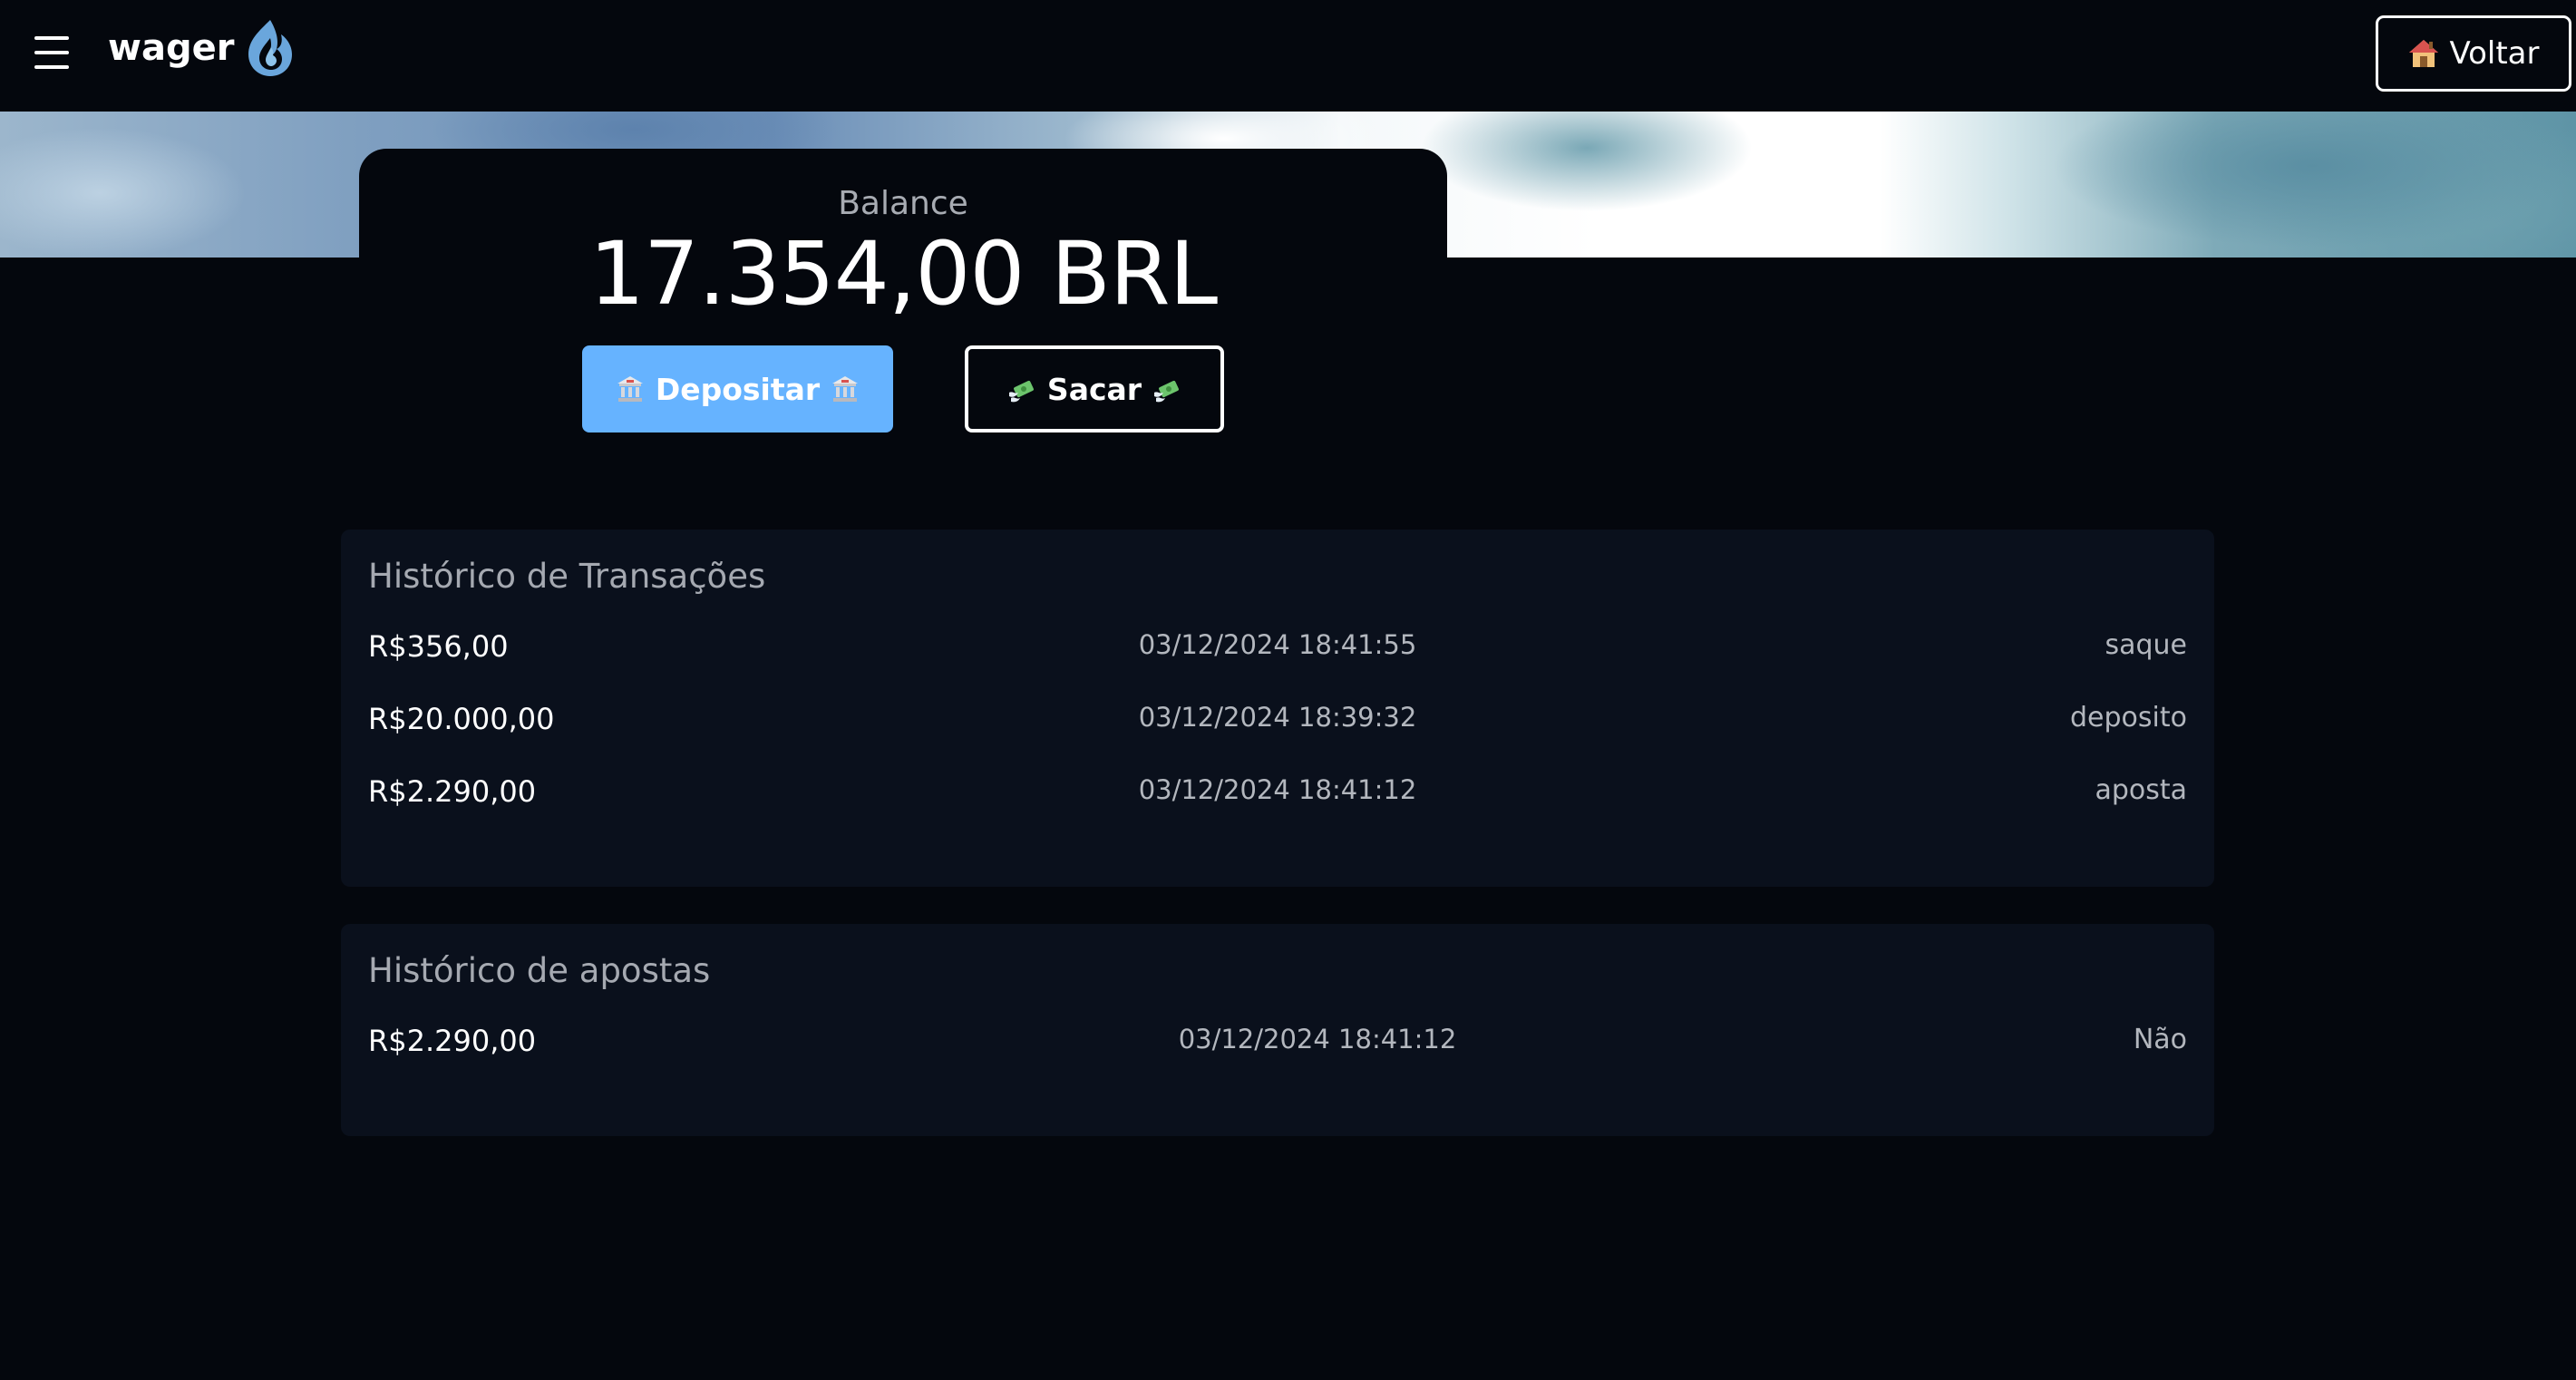  Describe the element at coordinates (171, 48) in the screenshot. I see `logo-text: wager` at that location.